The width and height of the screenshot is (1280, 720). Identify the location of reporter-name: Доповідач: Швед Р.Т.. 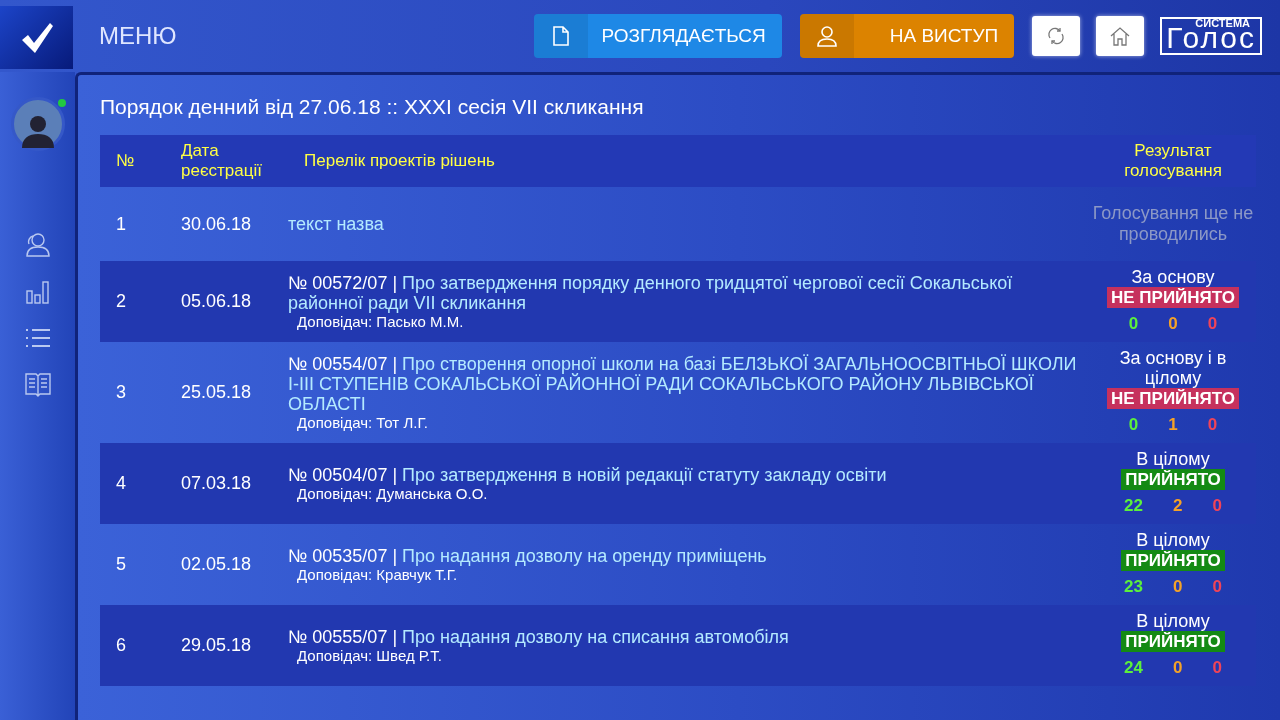
(369, 655).